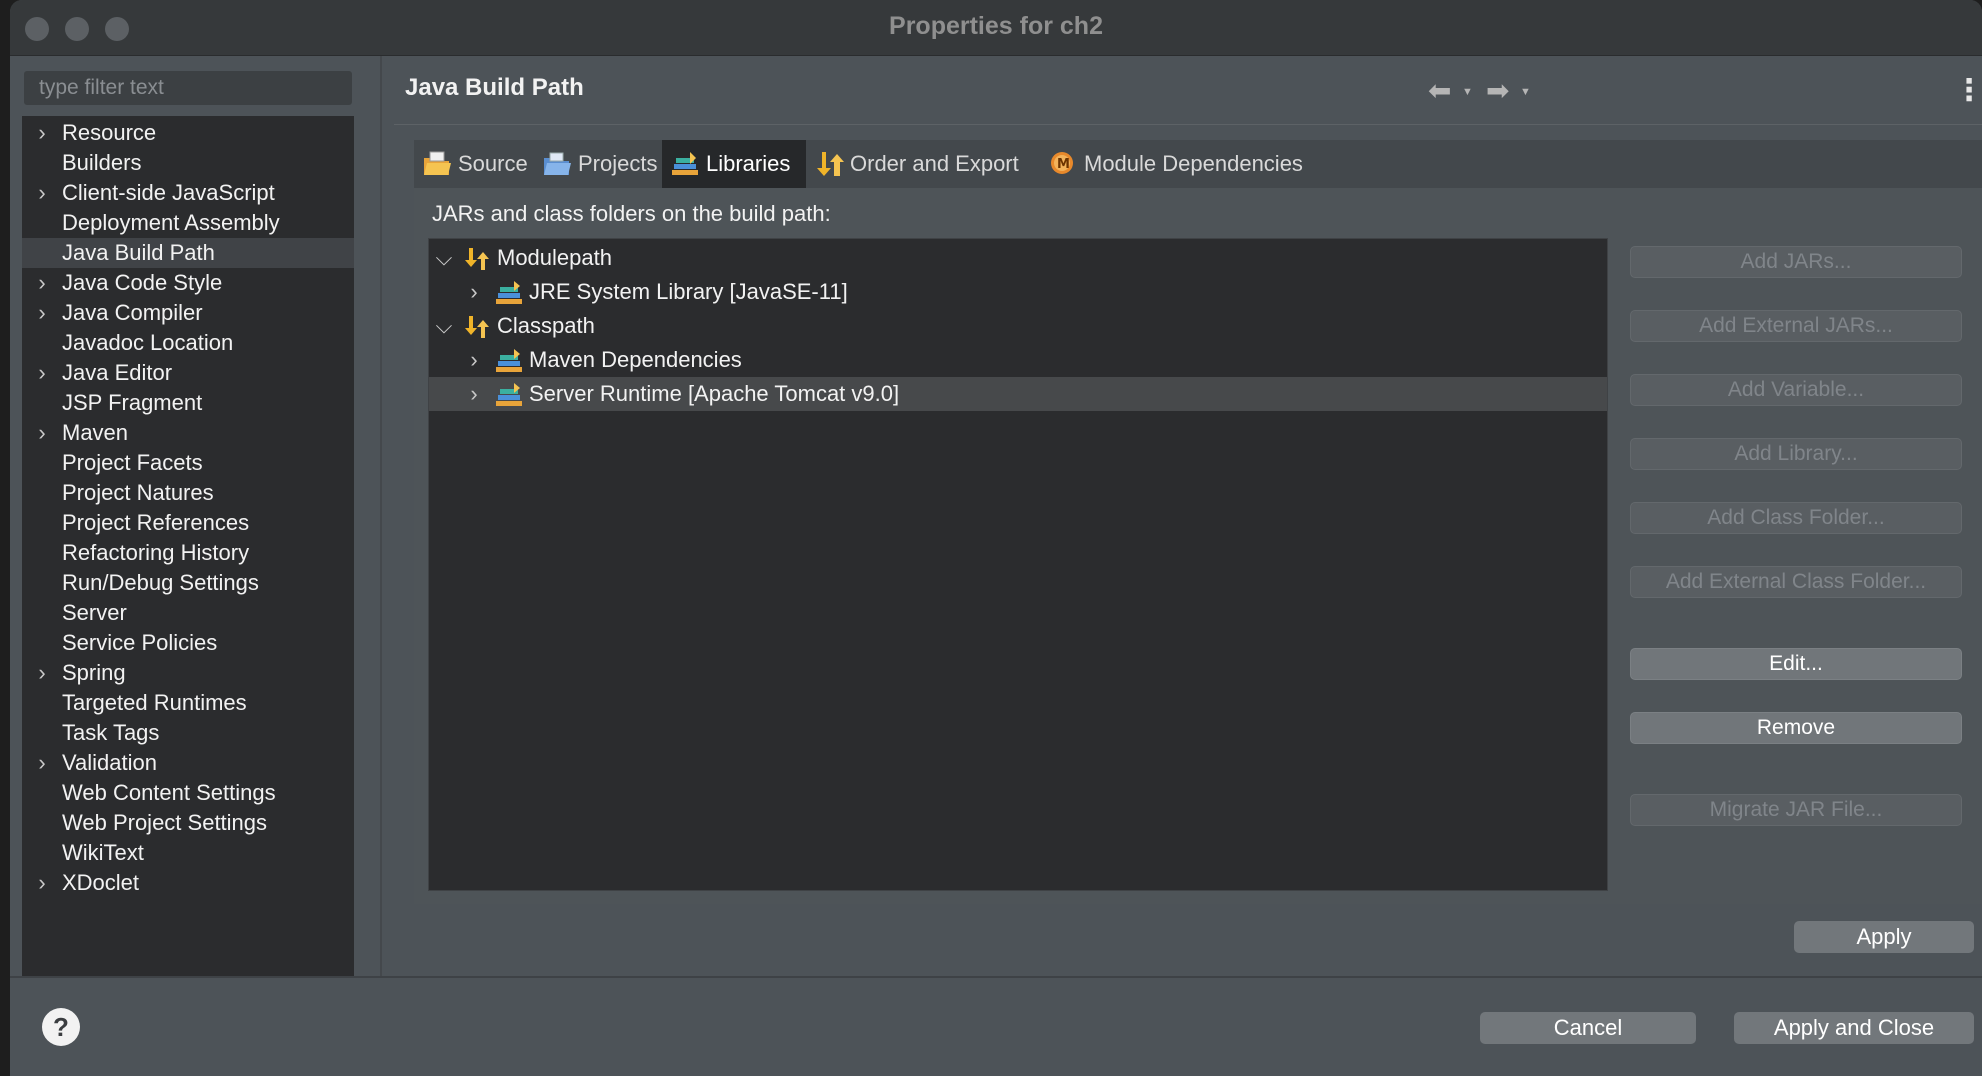 The height and width of the screenshot is (1076, 1982). Describe the element at coordinates (132, 462) in the screenshot. I see `sidebar-item-label: Project Facets` at that location.